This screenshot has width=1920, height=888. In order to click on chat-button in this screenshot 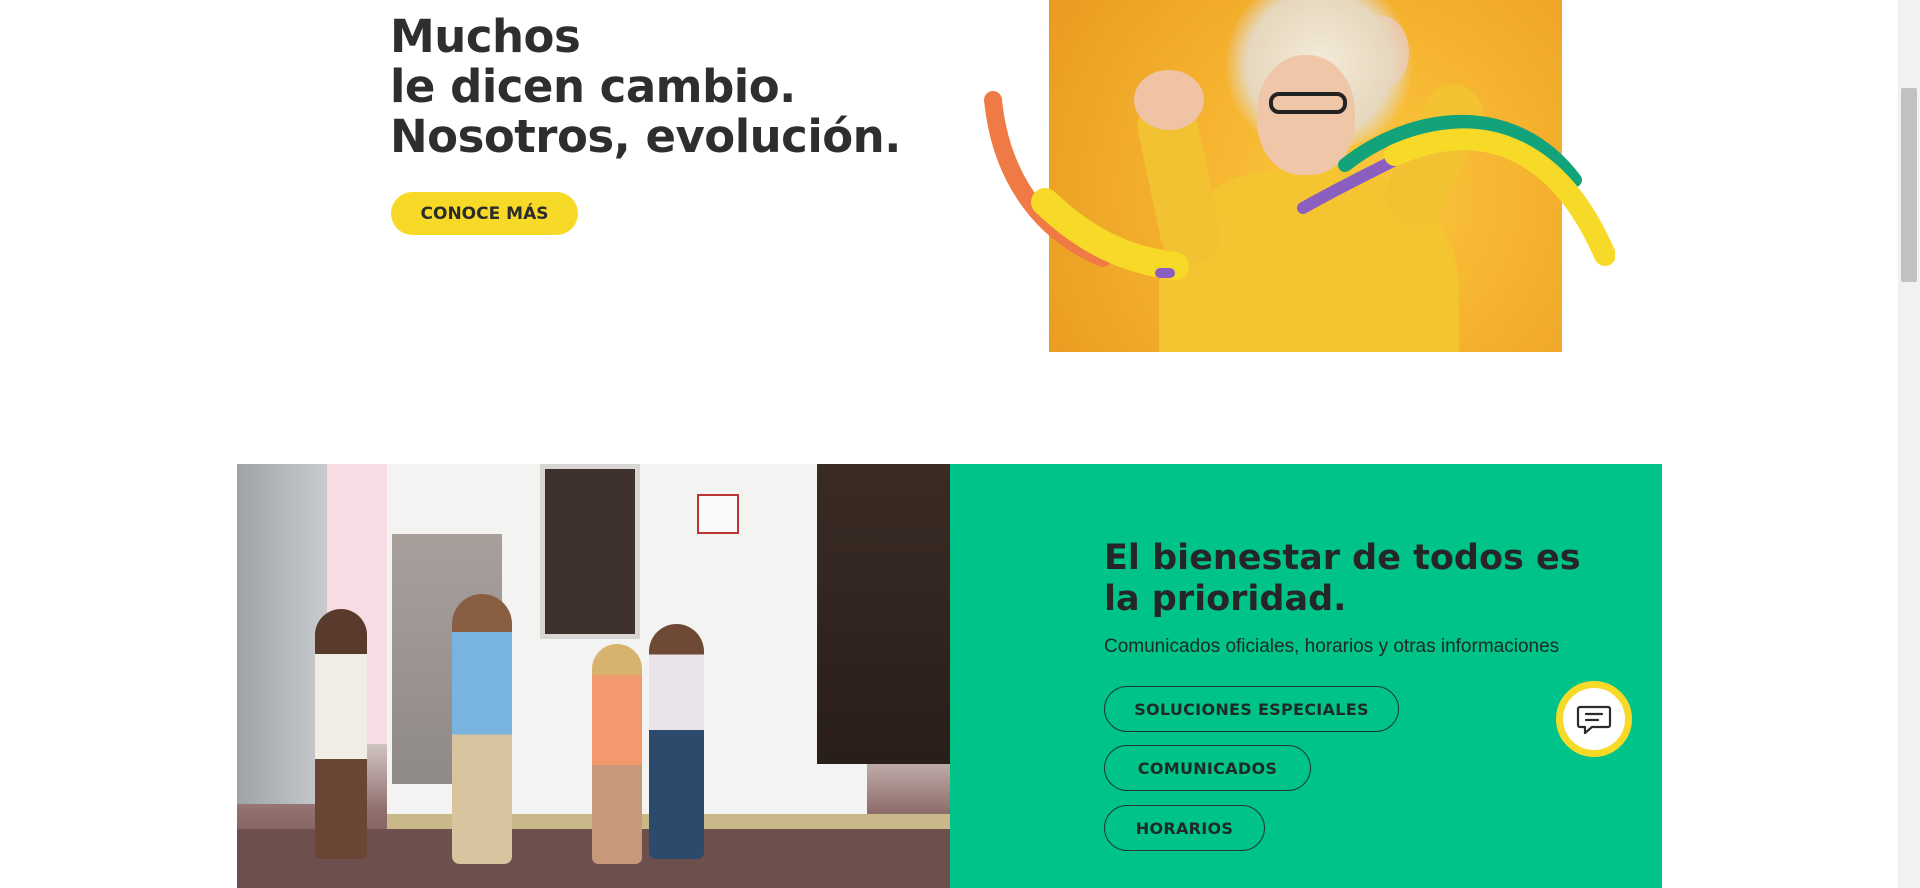, I will do `click(1594, 719)`.